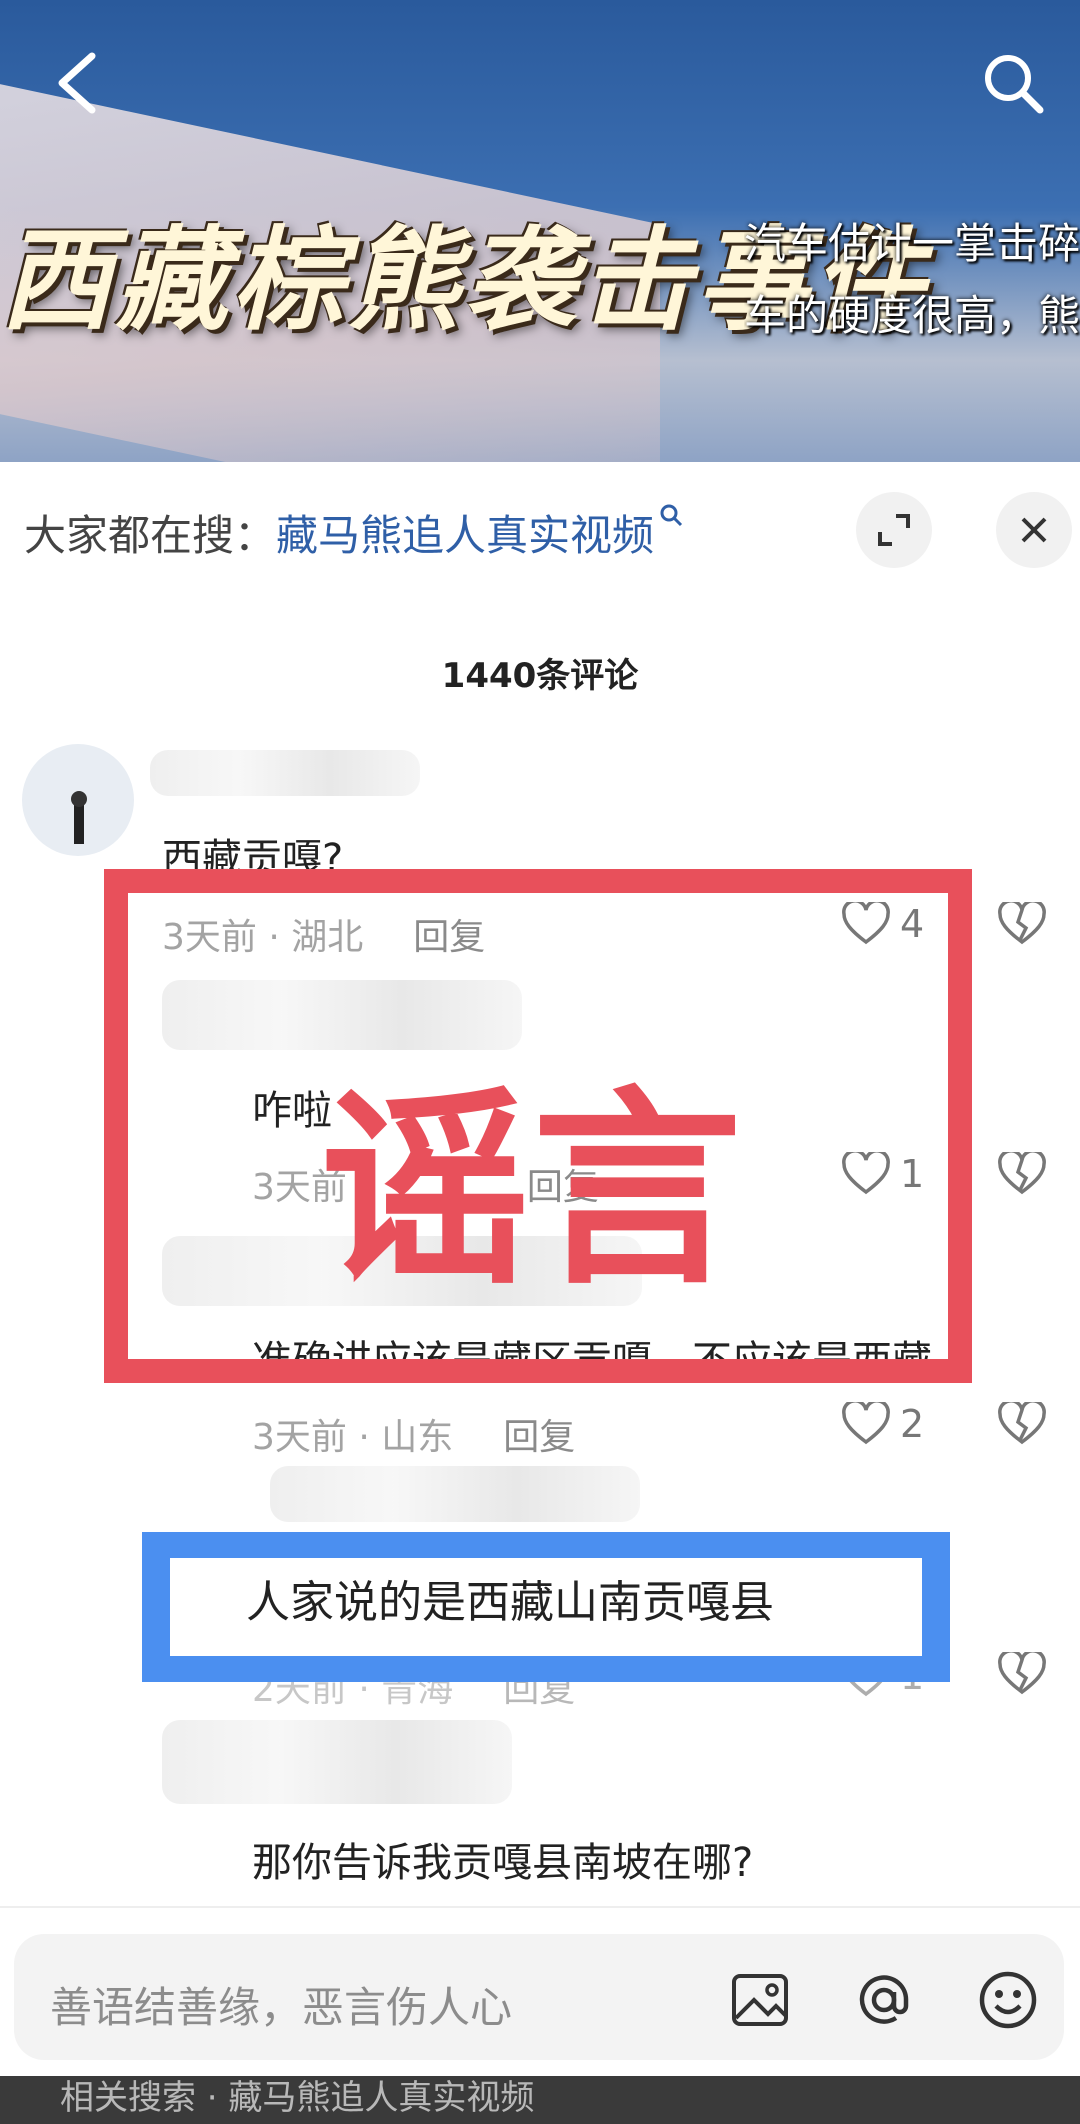 This screenshot has height=2124, width=1080. I want to click on close-button, so click(1034, 530).